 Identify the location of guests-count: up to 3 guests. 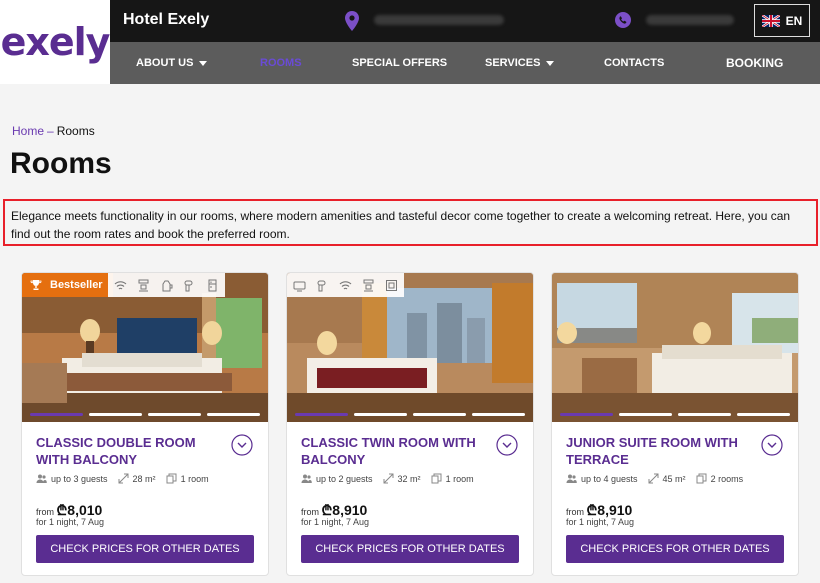
(79, 478).